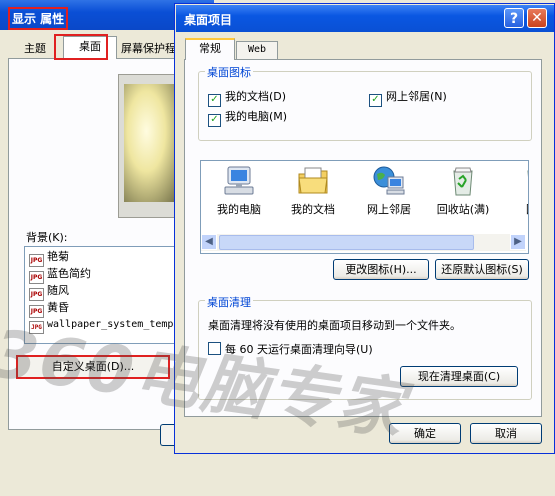  I want to click on desktop-items-title: 桌面项目, so click(208, 20).